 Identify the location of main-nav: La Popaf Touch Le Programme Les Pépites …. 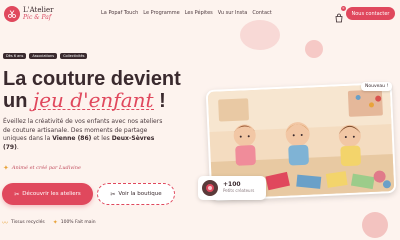
(189, 13).